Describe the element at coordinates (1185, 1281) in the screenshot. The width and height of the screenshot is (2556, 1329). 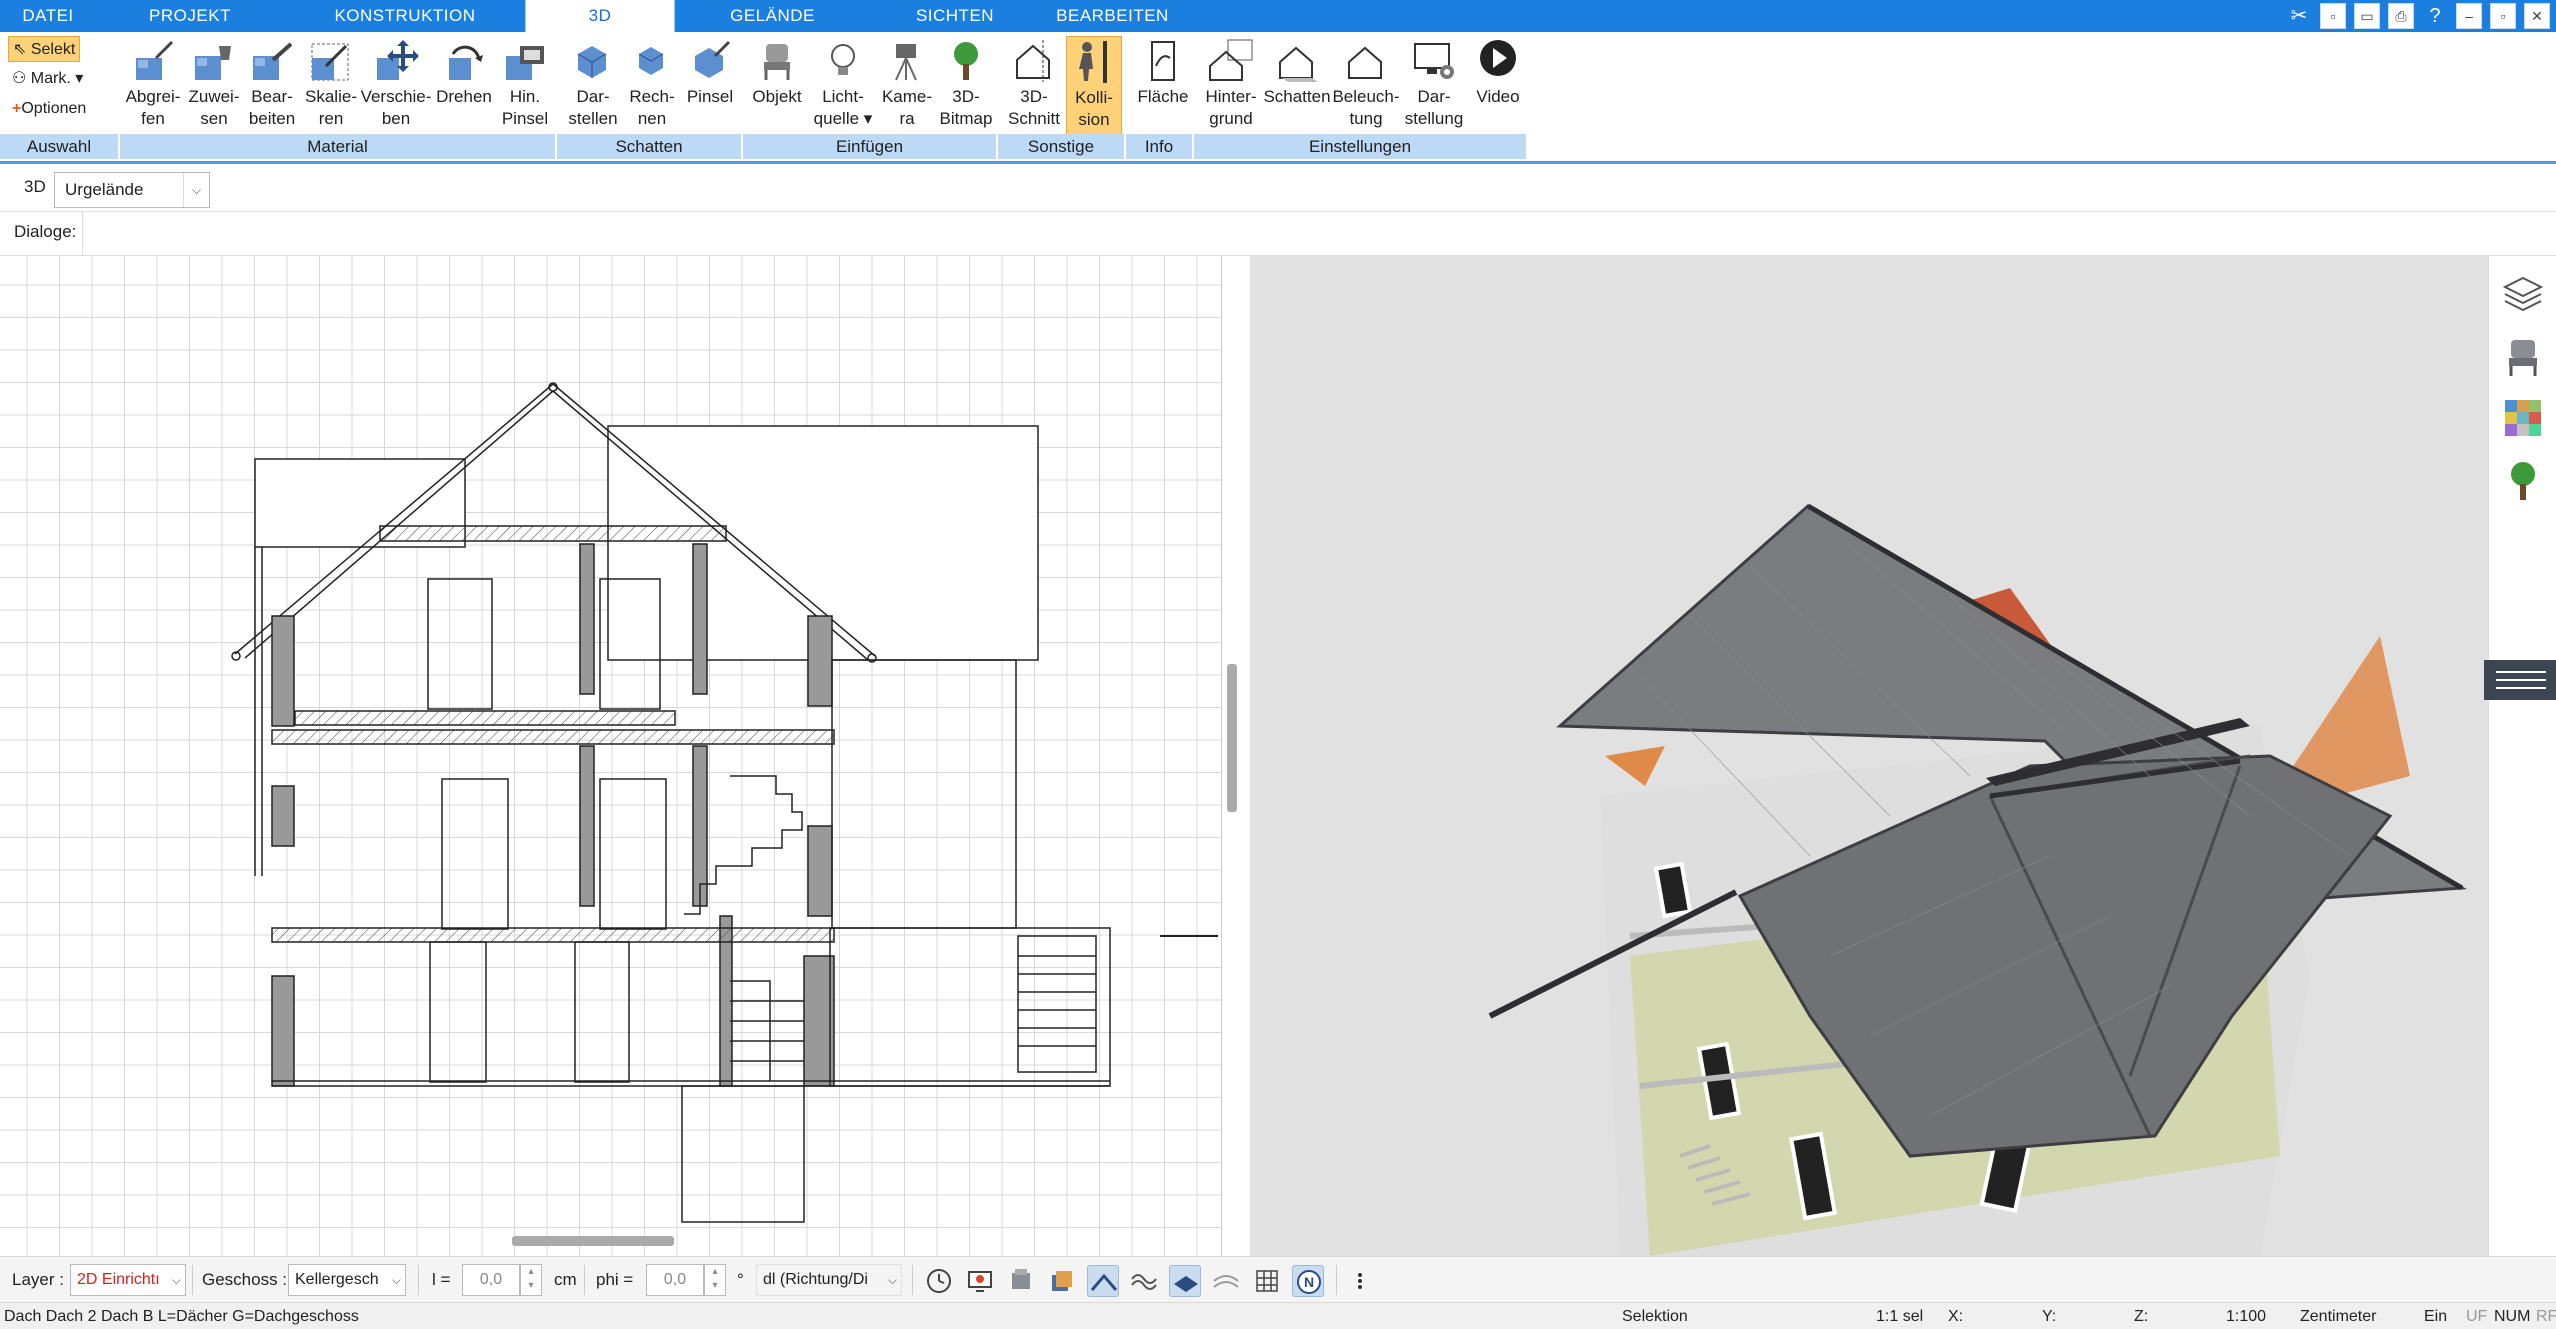
I see `plane-icon` at that location.